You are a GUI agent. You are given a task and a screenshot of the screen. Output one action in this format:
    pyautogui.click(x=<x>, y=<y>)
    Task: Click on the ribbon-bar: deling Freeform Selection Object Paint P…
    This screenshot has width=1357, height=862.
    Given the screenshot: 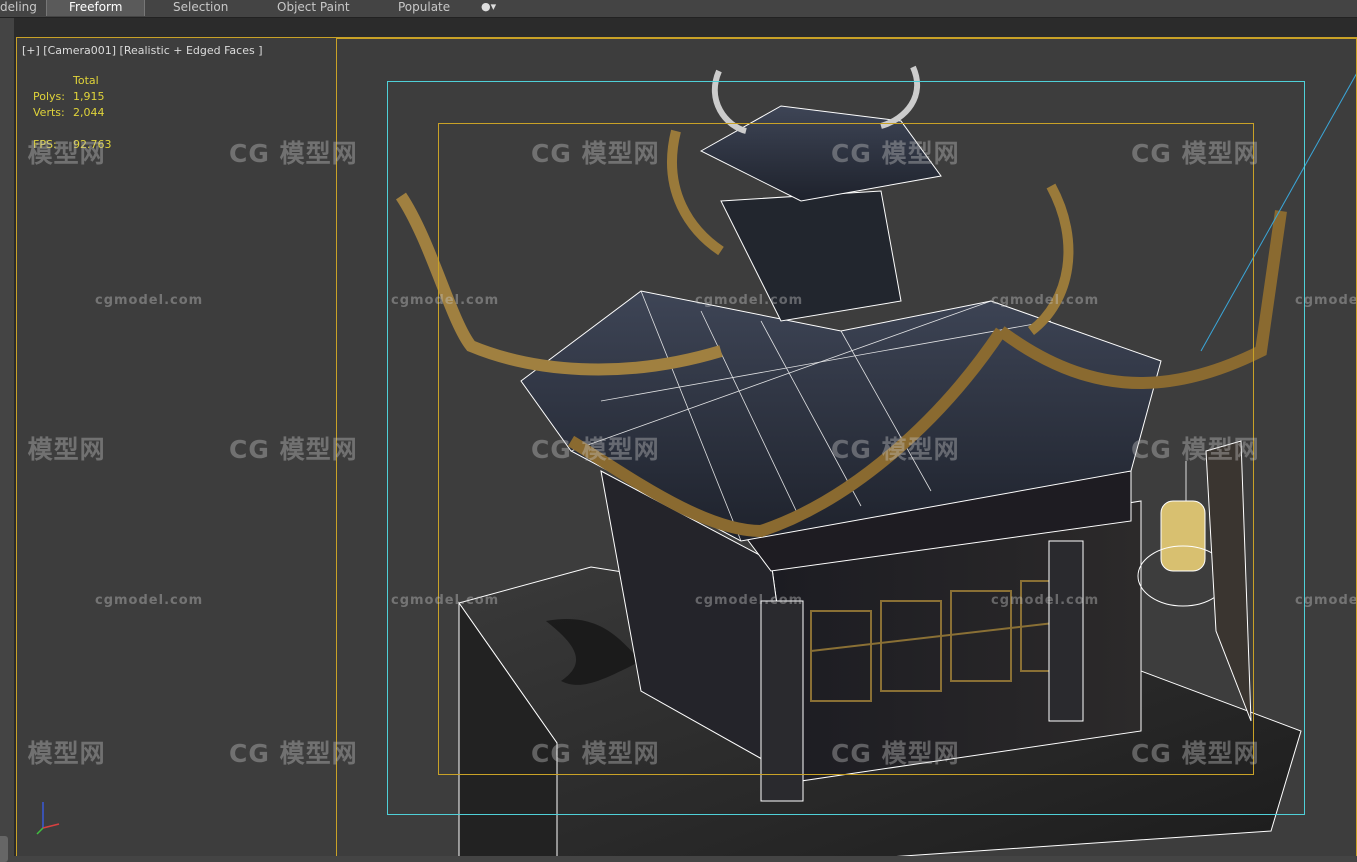 What is the action you would take?
    pyautogui.click(x=678, y=9)
    